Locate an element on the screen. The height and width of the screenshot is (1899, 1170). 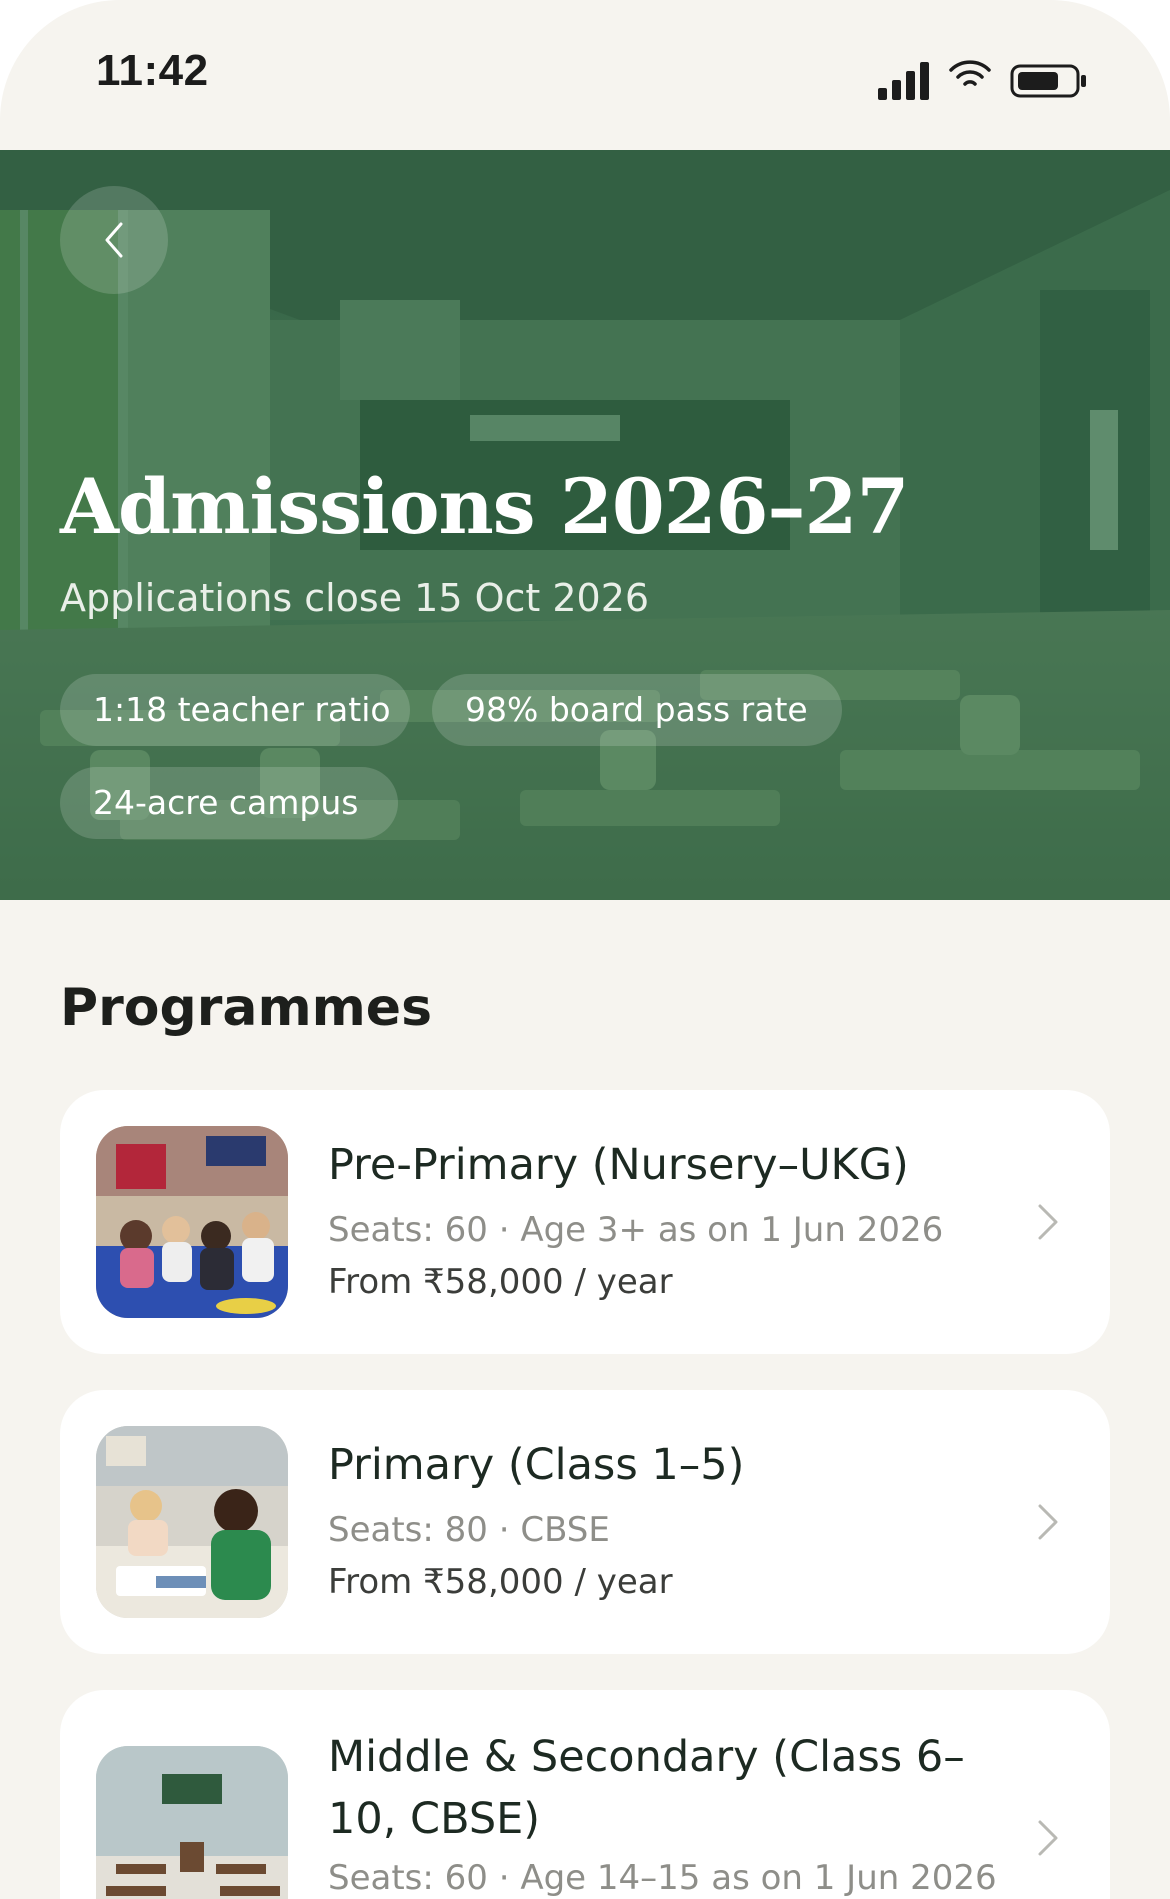
applications-deadline: Applications close 15 Oct 2026 is located at coordinates (355, 598).